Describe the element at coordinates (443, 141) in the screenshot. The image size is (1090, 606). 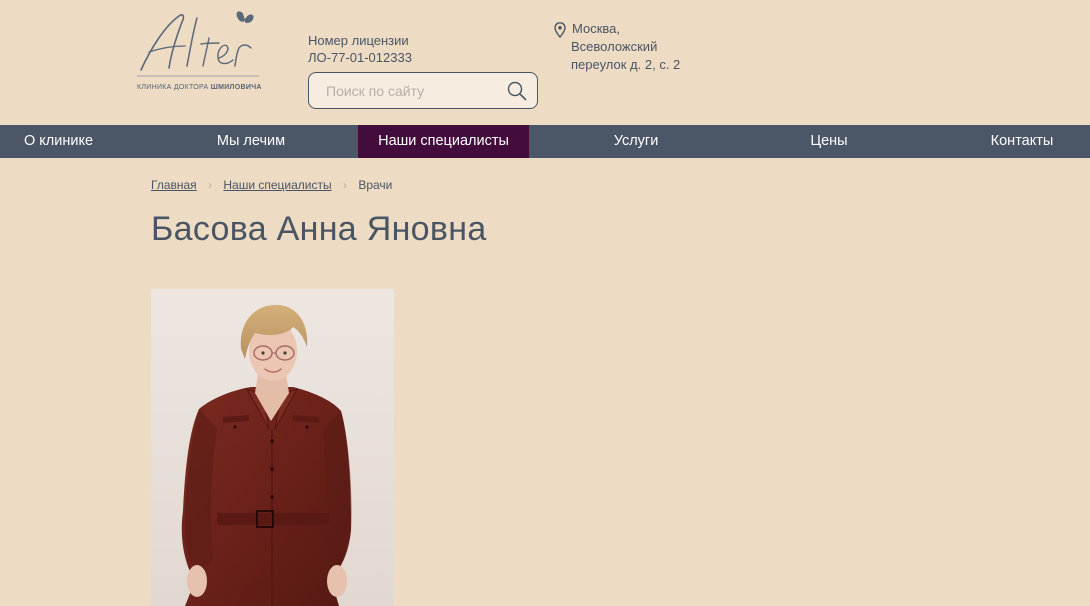
I see `nav-item-specialists: Наши специалисты` at that location.